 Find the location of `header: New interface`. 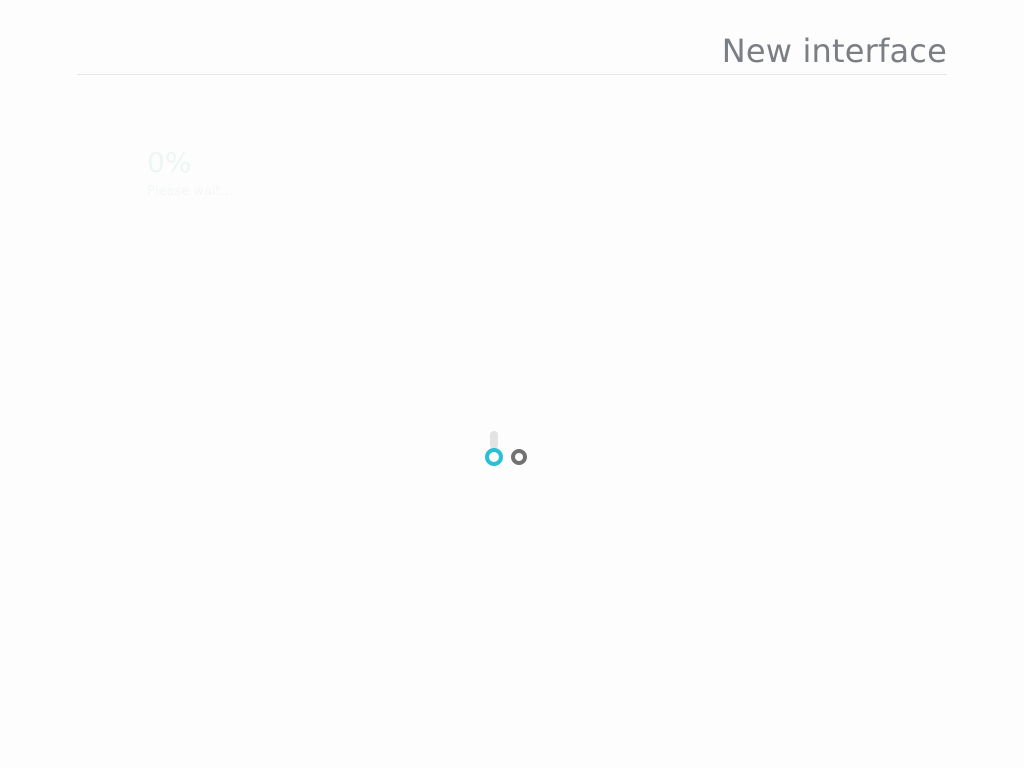

header: New interface is located at coordinates (512, 51).